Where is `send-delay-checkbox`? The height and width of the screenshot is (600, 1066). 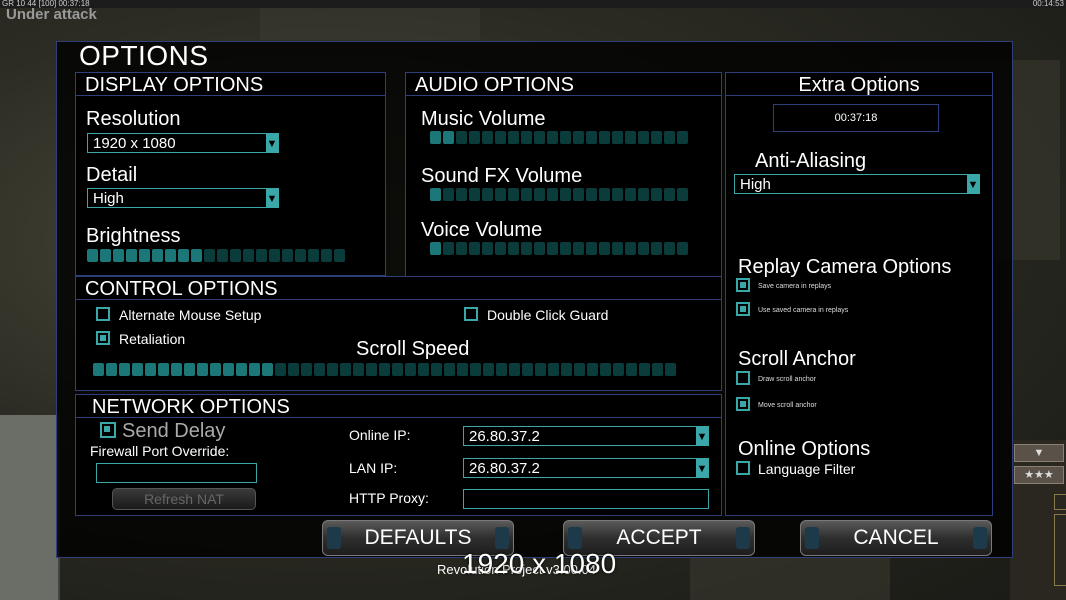 send-delay-checkbox is located at coordinates (108, 430).